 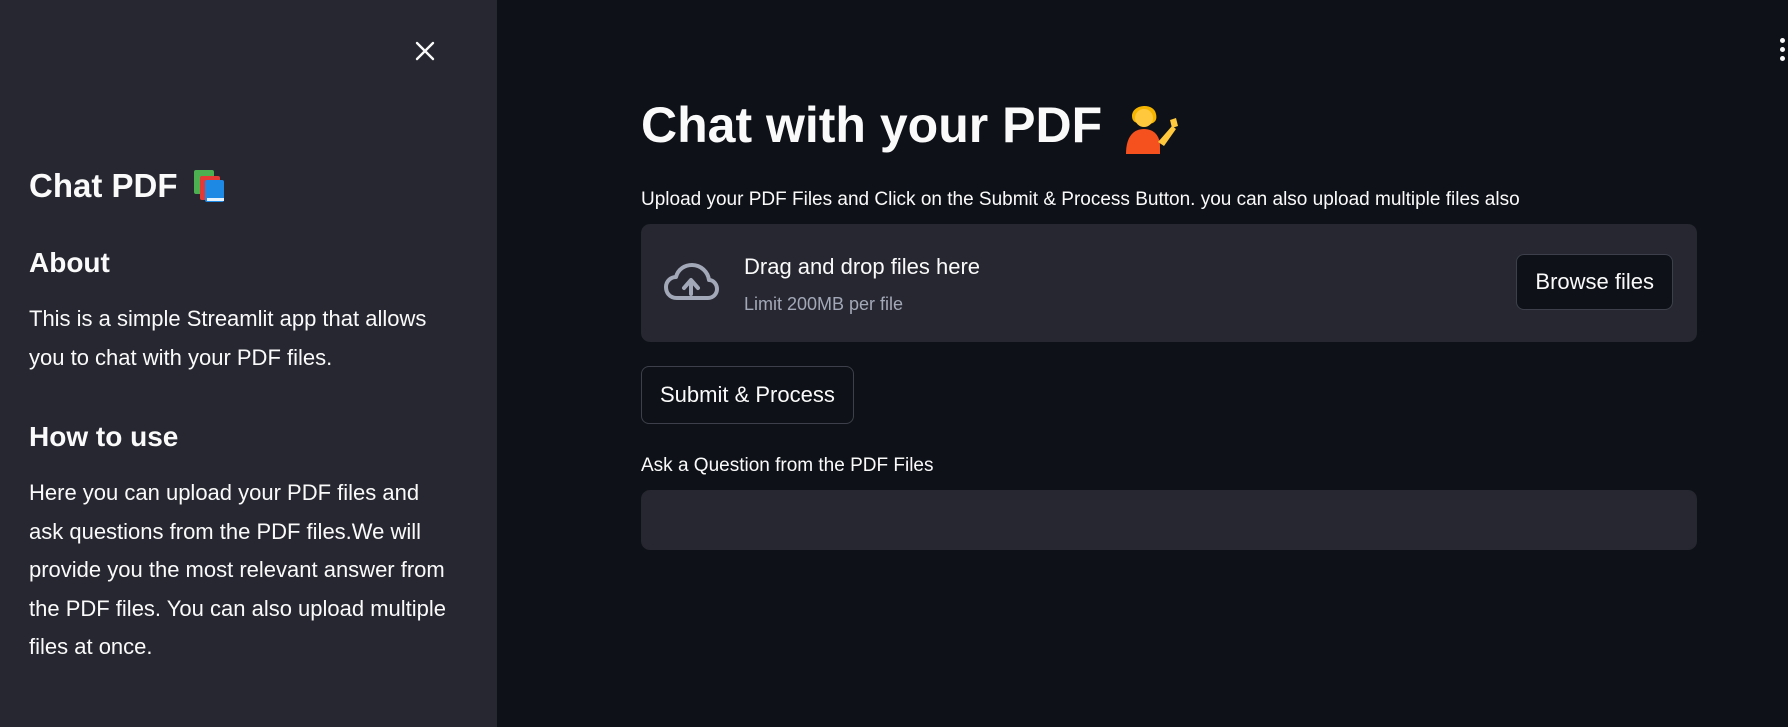 I want to click on close-sidebar-button, so click(x=425, y=51).